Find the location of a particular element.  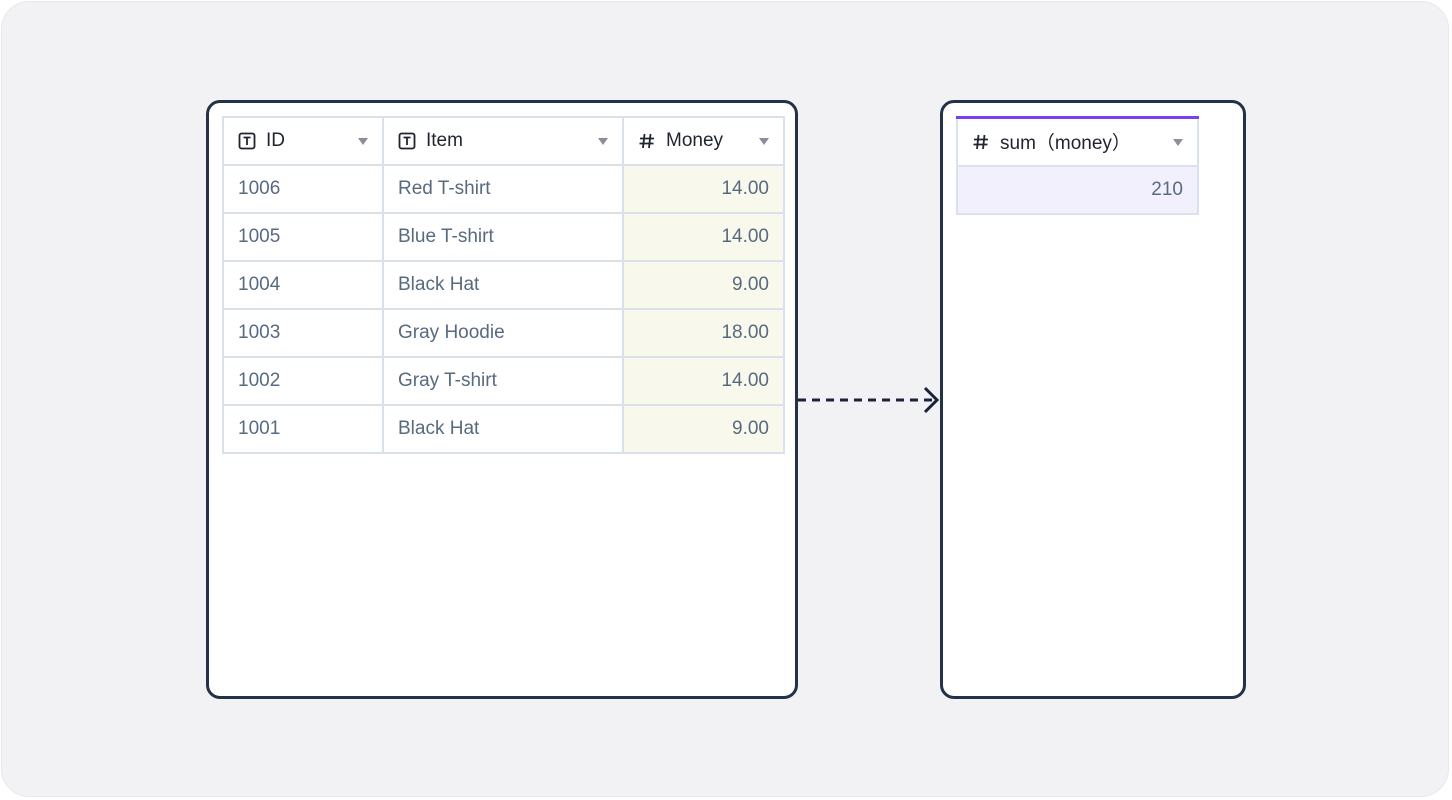

sum-value-cell: 210 is located at coordinates (1077, 189).